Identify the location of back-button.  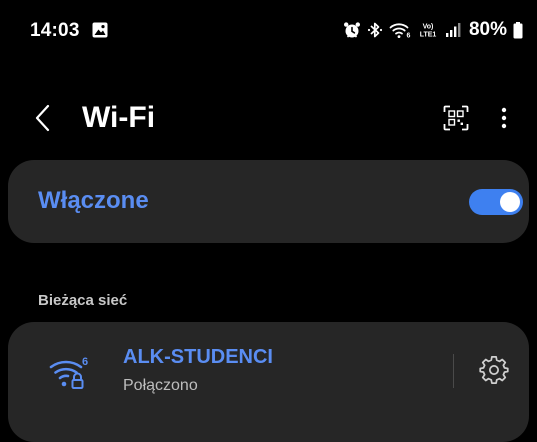
(43, 118).